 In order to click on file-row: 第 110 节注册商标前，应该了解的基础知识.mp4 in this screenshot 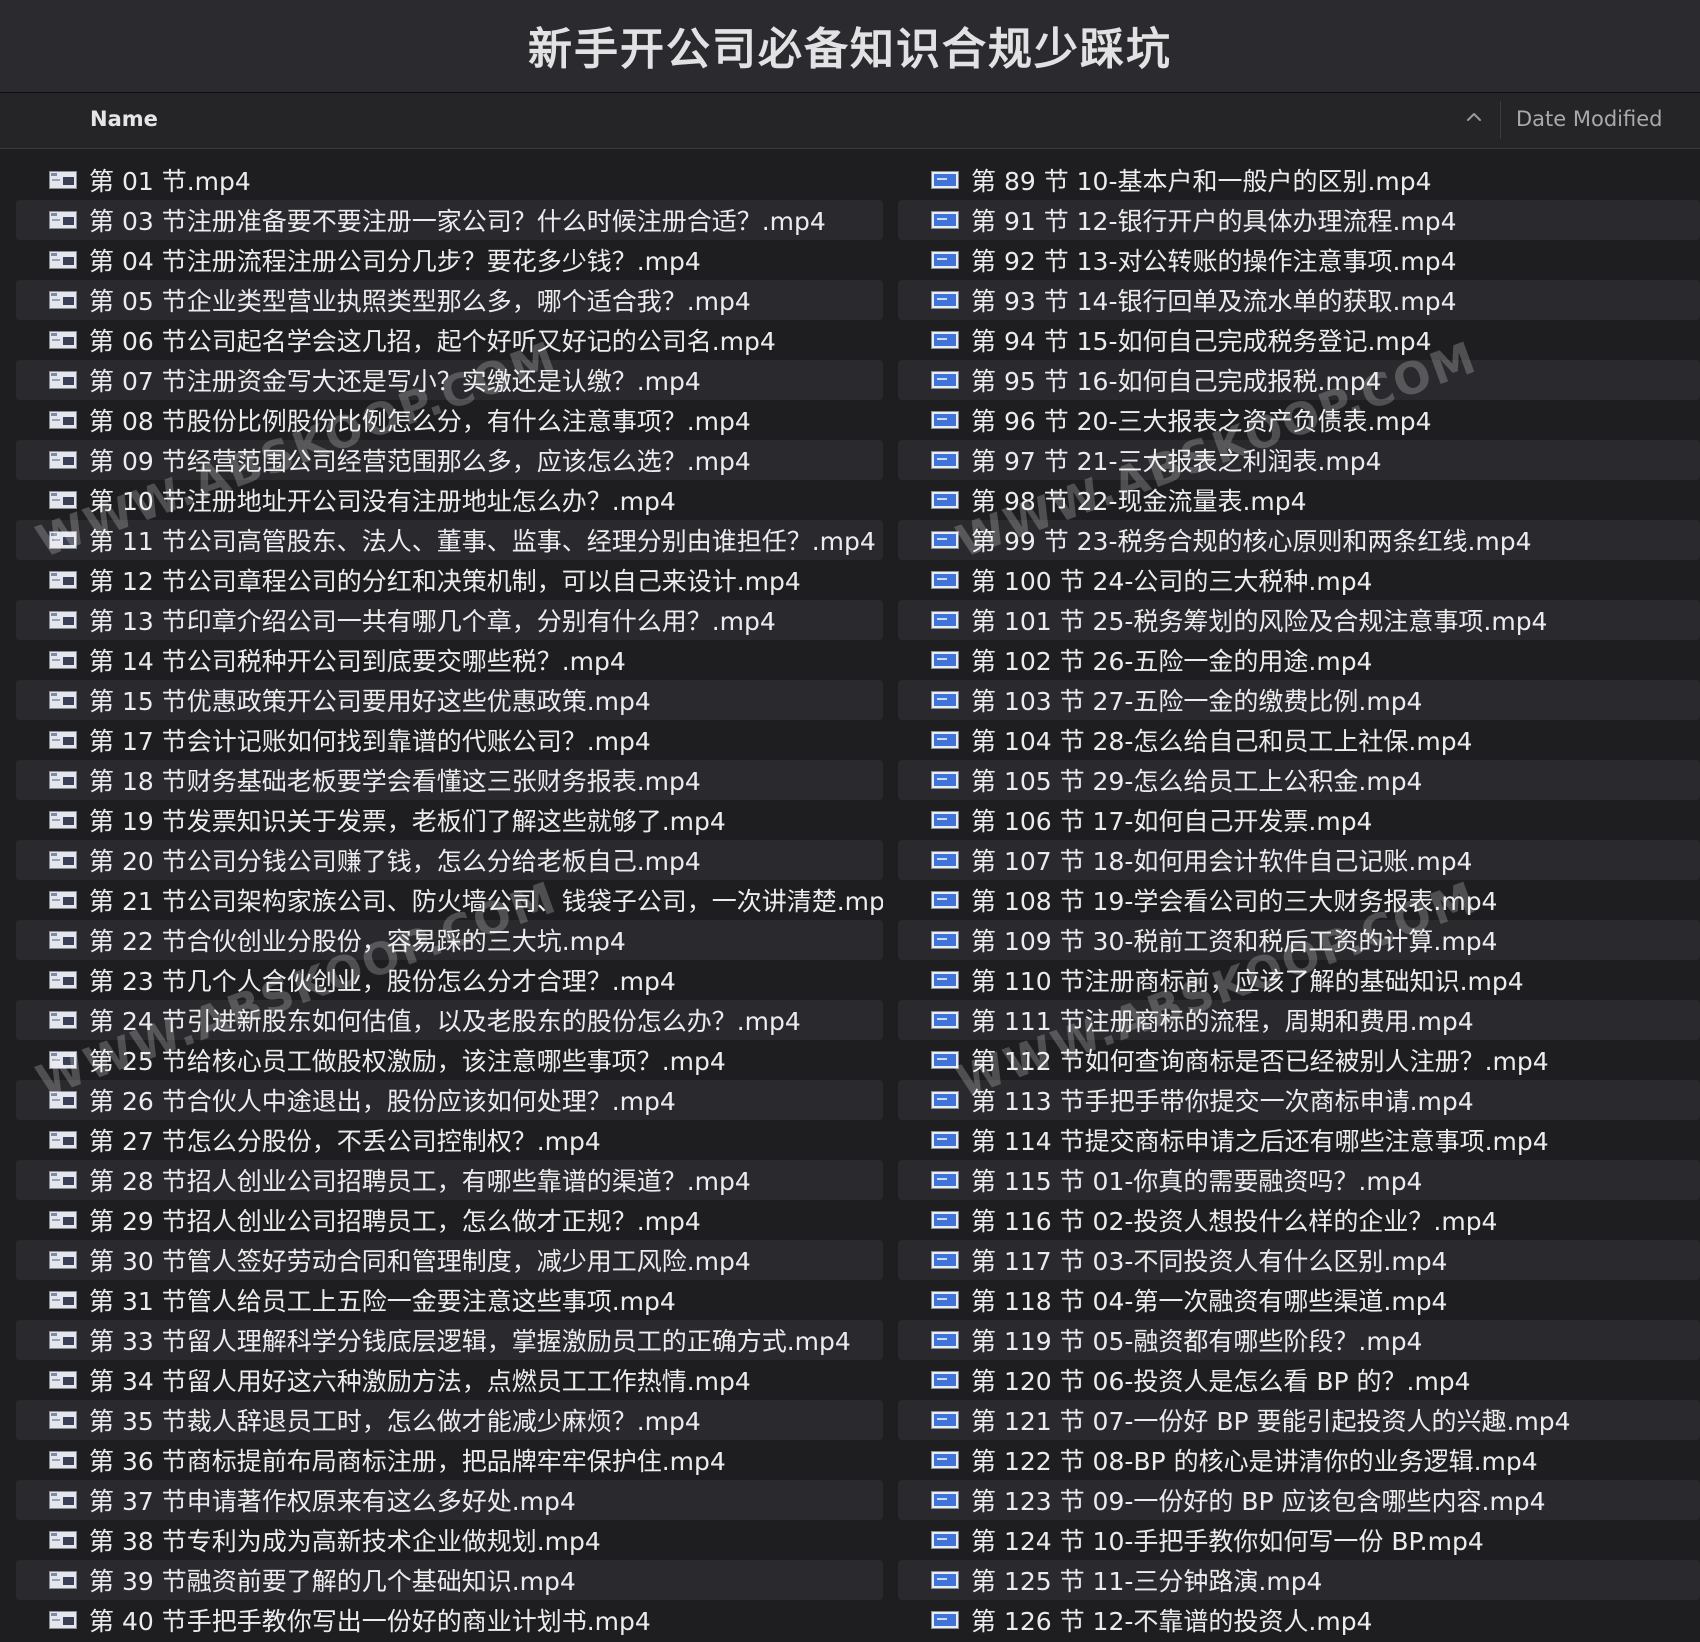, I will do `click(1299, 980)`.